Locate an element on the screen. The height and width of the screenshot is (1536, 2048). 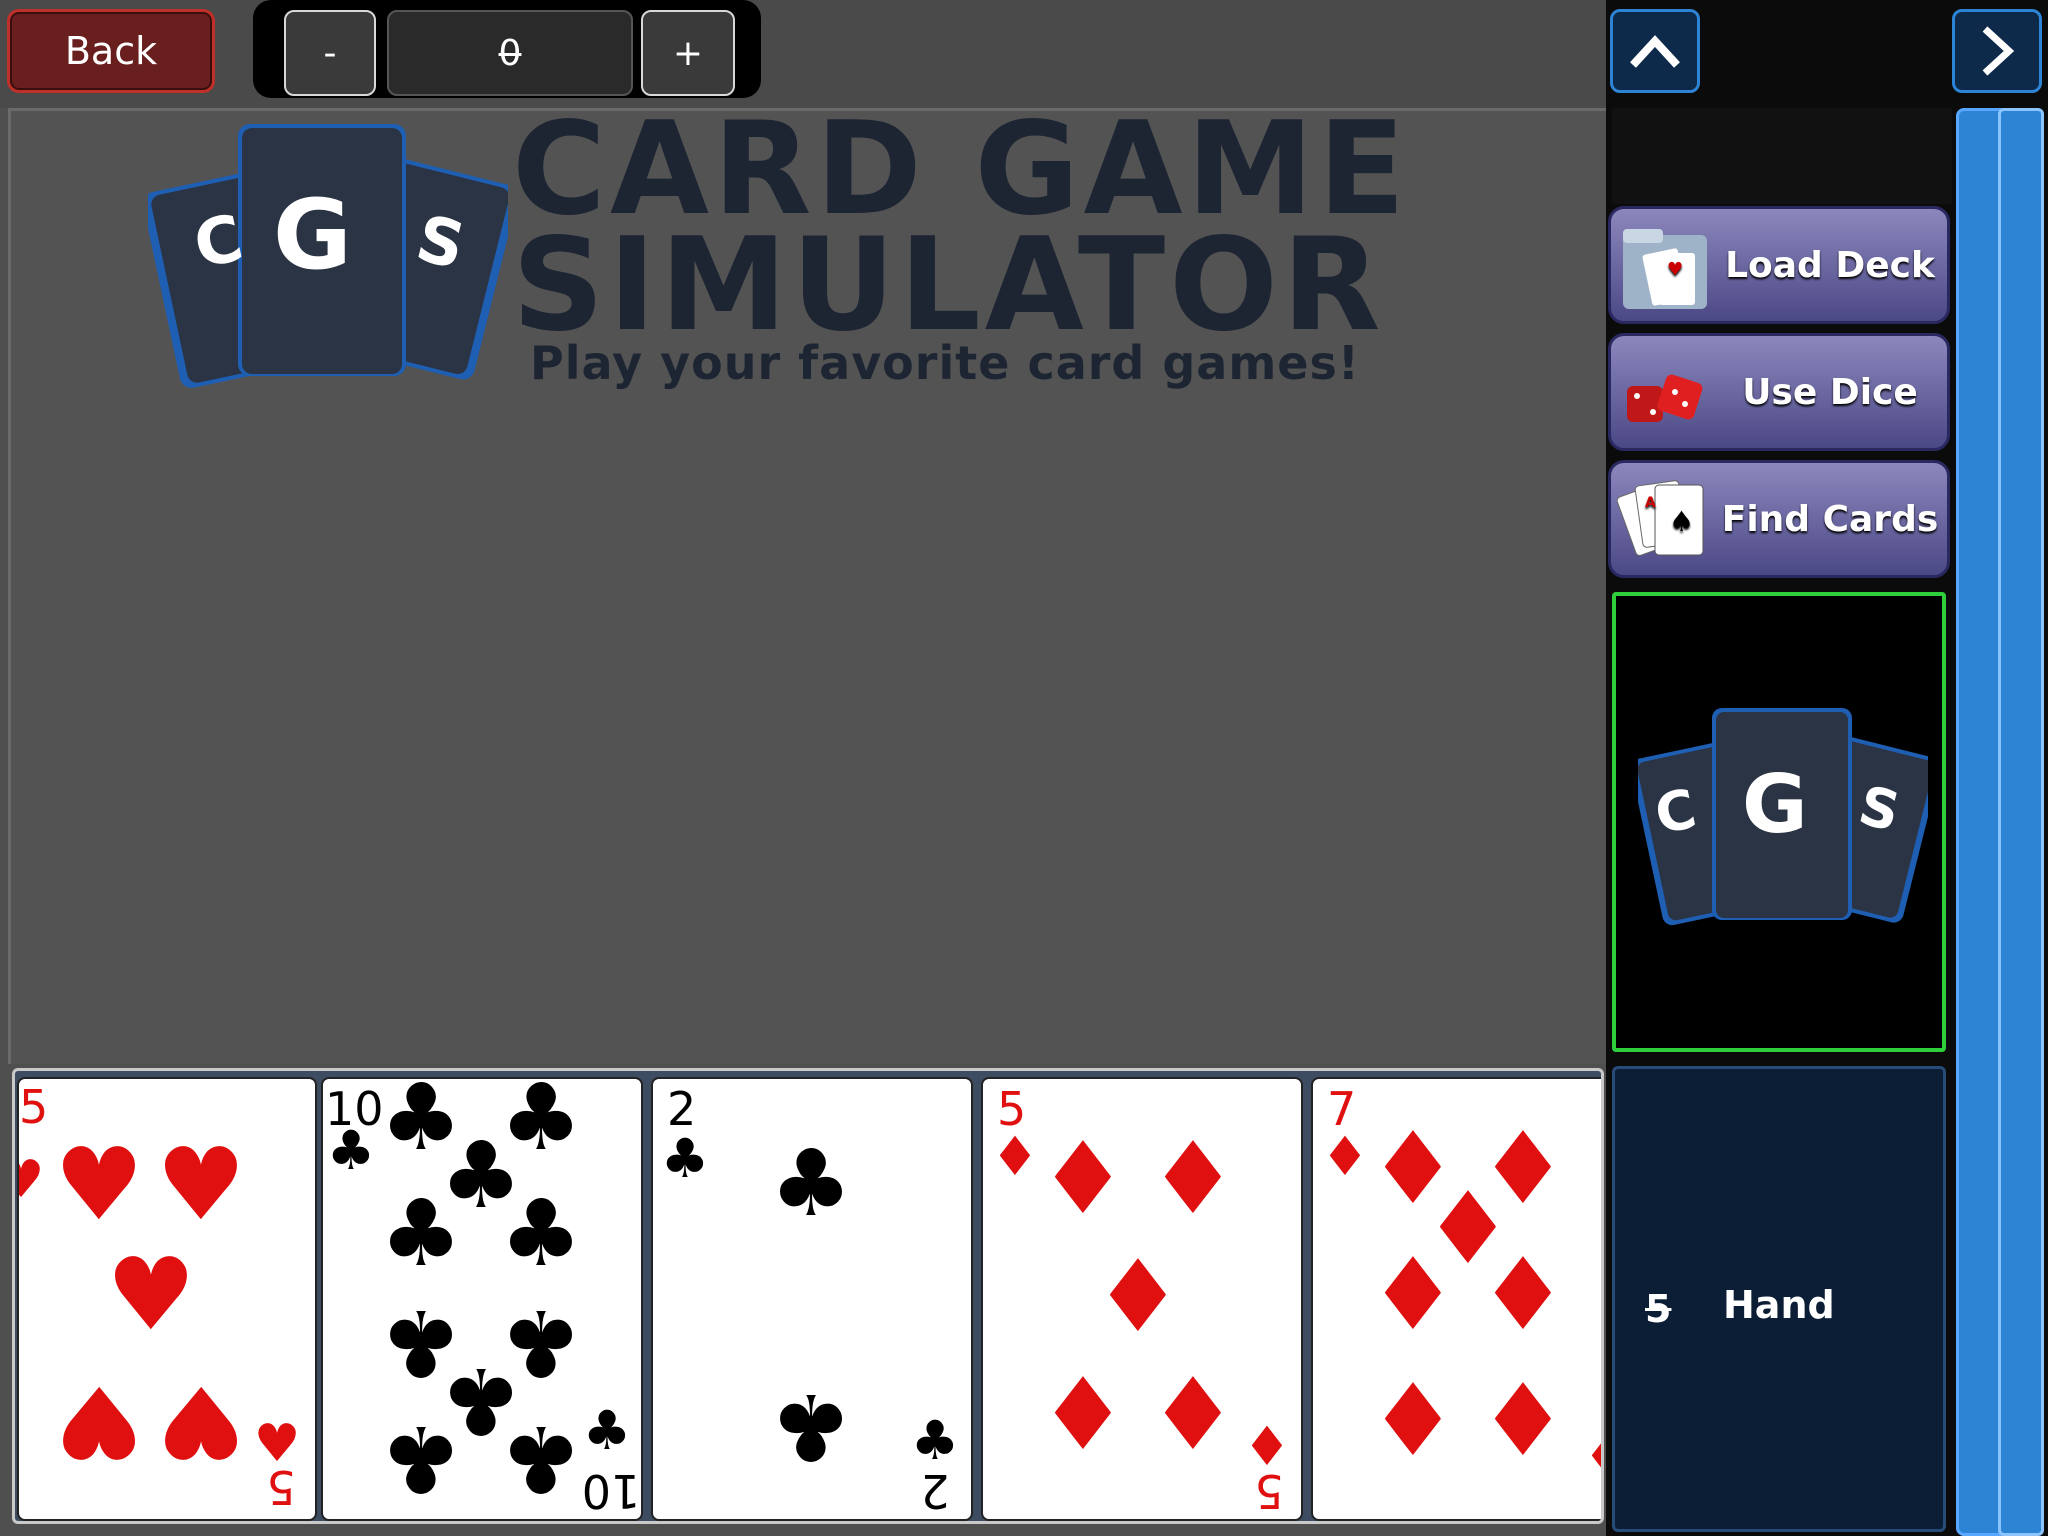
svg-text: 10 is located at coordinates (611, 1491).